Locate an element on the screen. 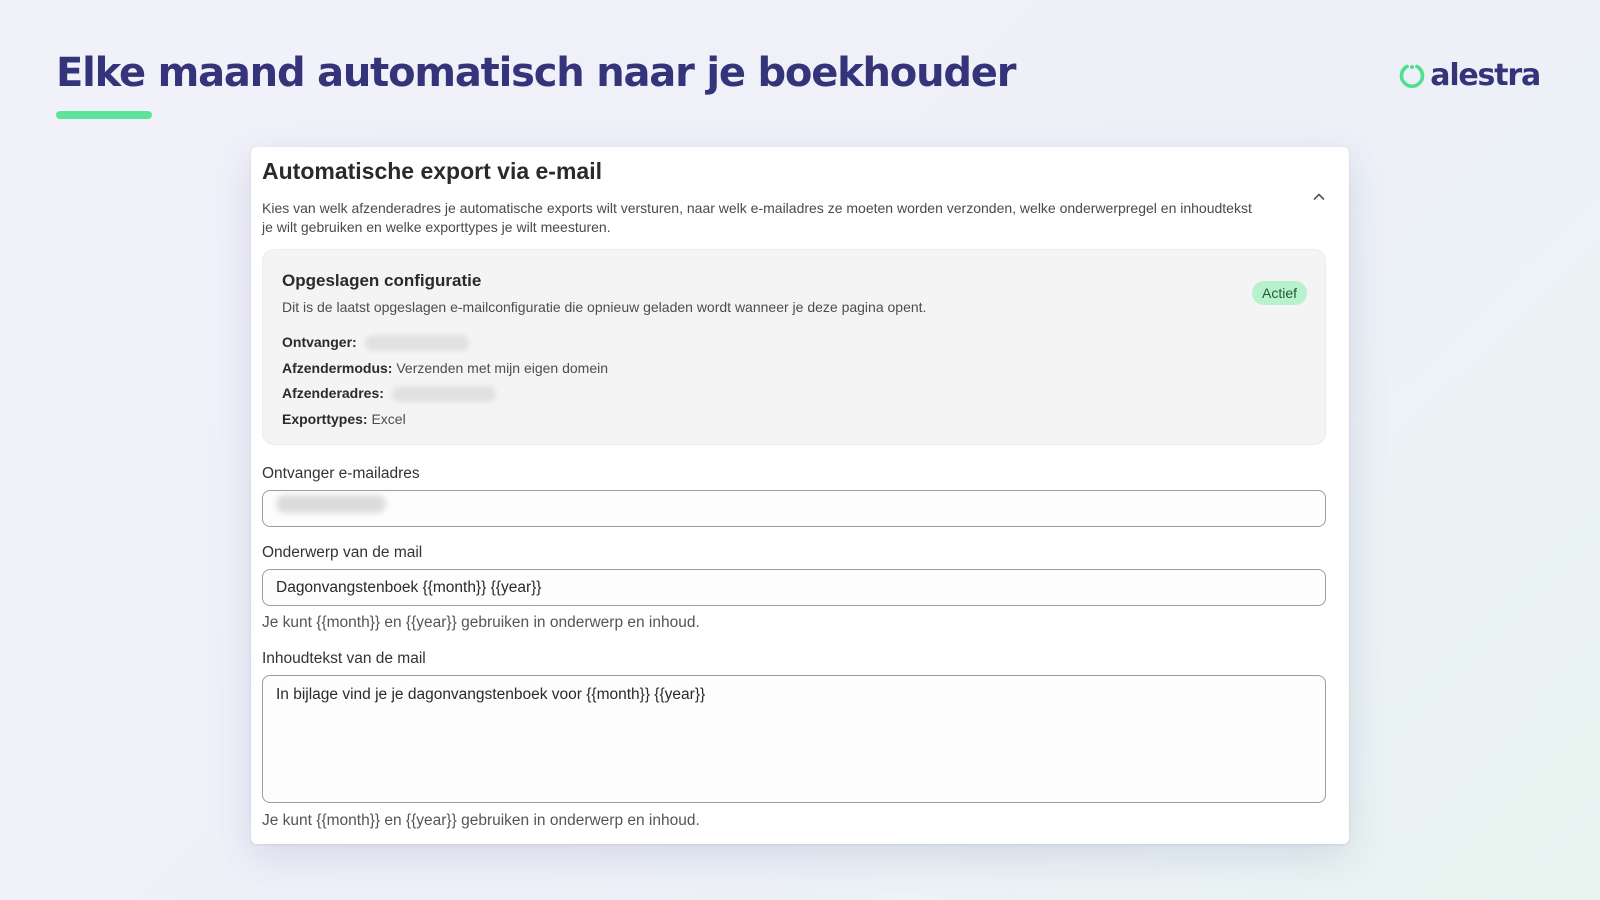 Image resolution: width=1600 pixels, height=900 pixels. brand-logo: alestra is located at coordinates (1469, 75).